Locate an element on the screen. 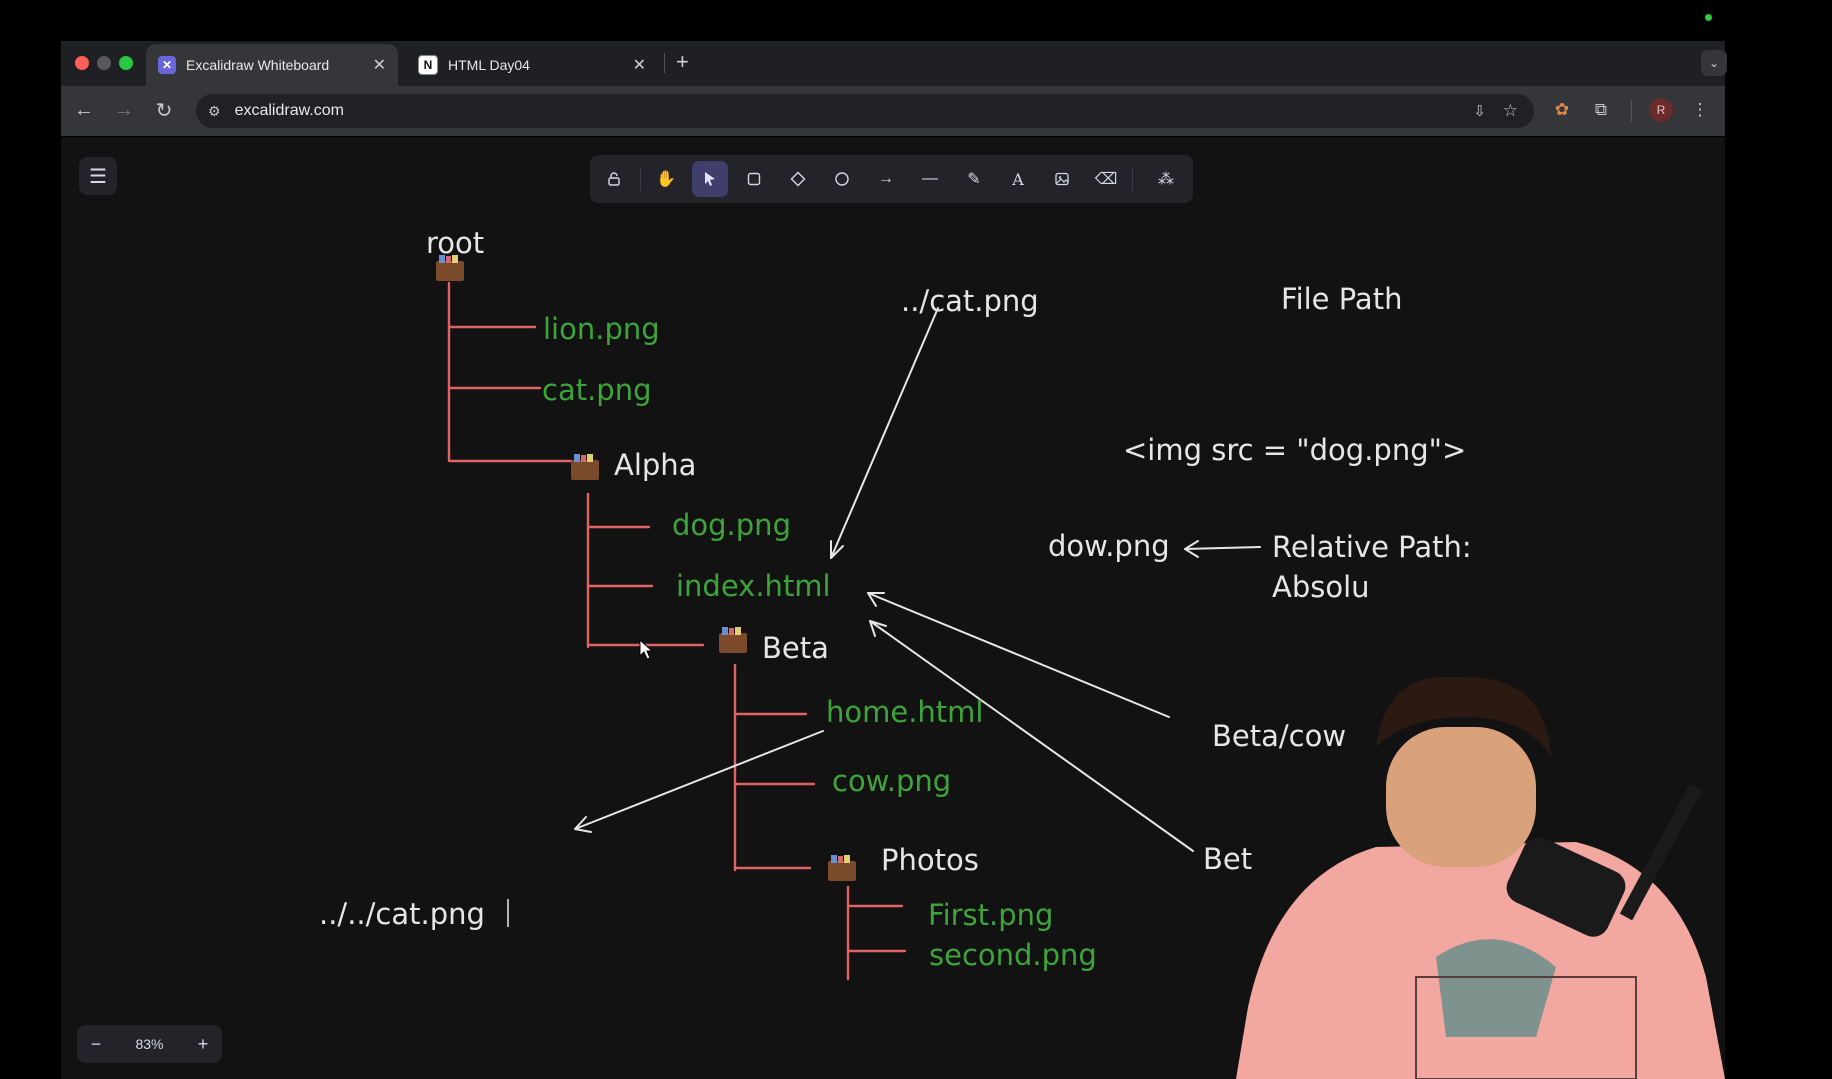  more-menu-icon: ⋮ is located at coordinates (1700, 110).